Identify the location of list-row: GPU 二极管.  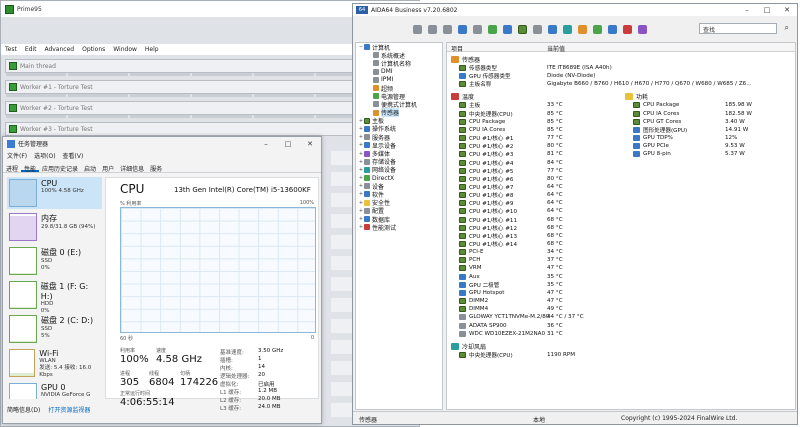
(479, 285).